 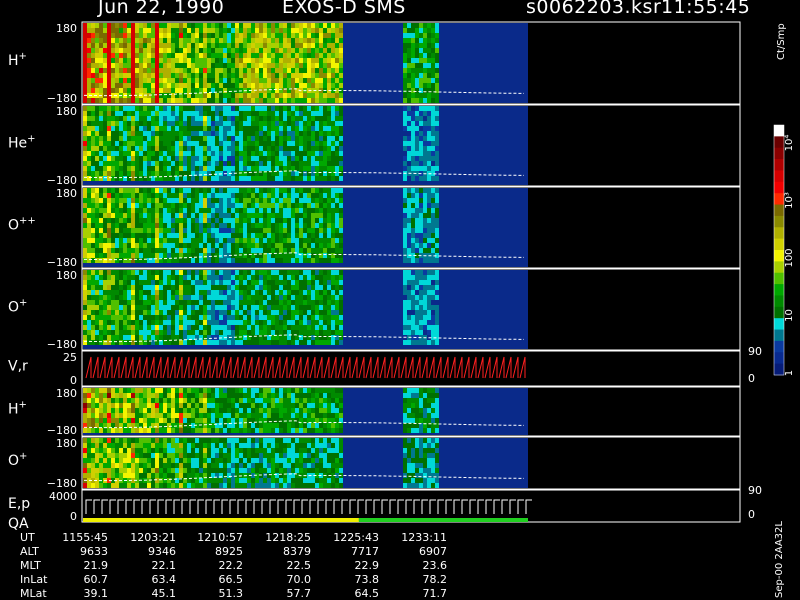 What do you see at coordinates (62, 262) in the screenshot?
I see `y-axis-bottom-label: −180` at bounding box center [62, 262].